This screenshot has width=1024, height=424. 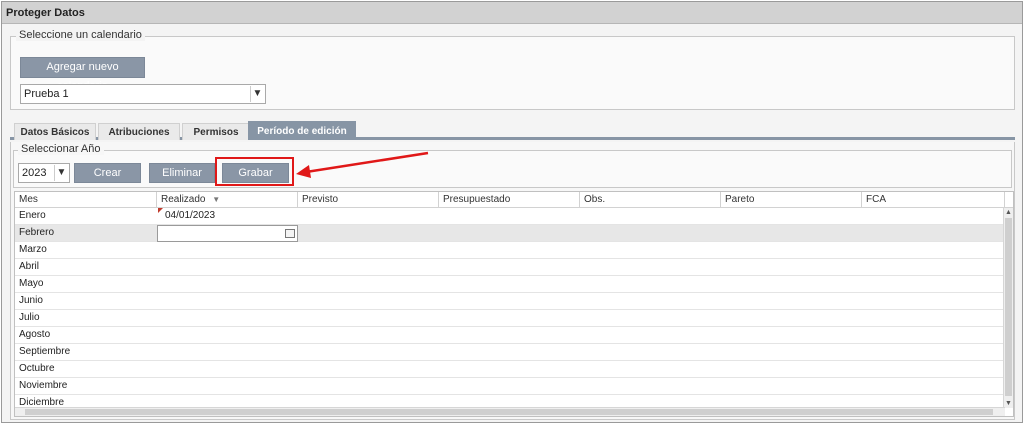 I want to click on tab-atribuciones: Atribuciones, so click(x=139, y=131).